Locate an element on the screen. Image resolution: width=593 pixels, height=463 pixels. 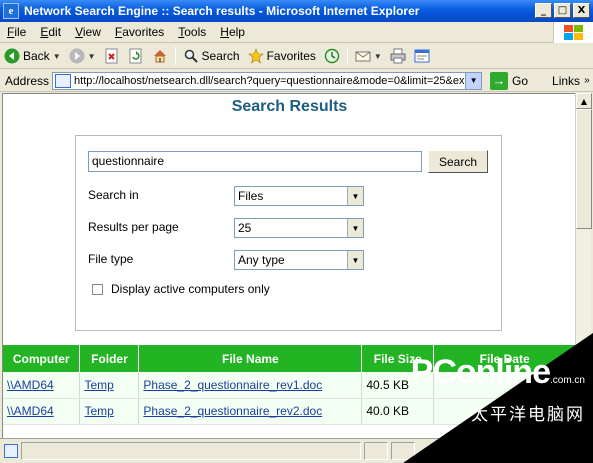
search-label: Search is located at coordinates (220, 56).